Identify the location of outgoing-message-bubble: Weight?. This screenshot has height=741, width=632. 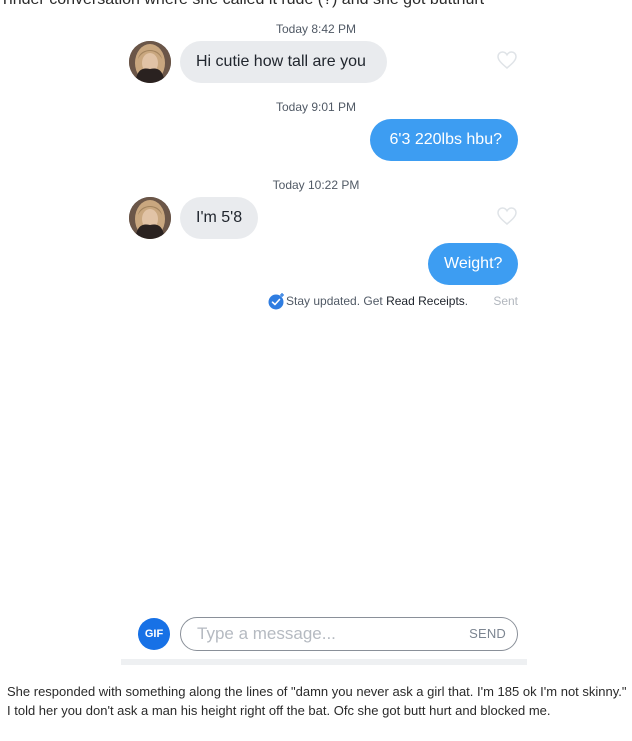
(473, 264).